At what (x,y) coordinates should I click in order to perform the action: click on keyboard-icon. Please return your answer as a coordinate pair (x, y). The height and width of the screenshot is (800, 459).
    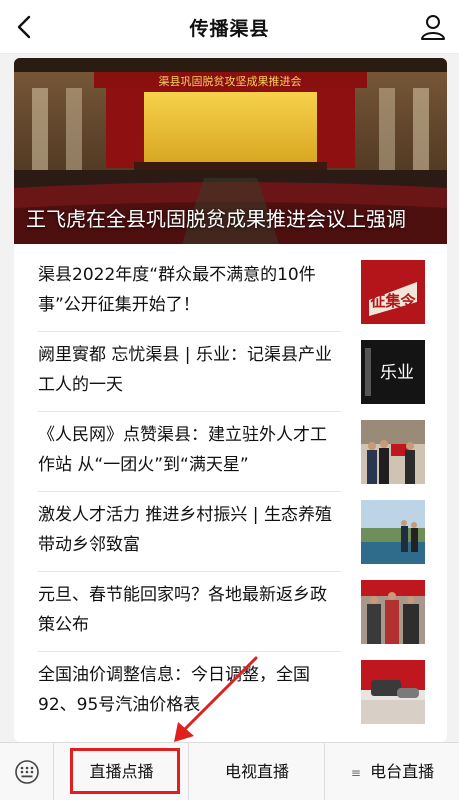
    Looking at the image, I should click on (27, 772).